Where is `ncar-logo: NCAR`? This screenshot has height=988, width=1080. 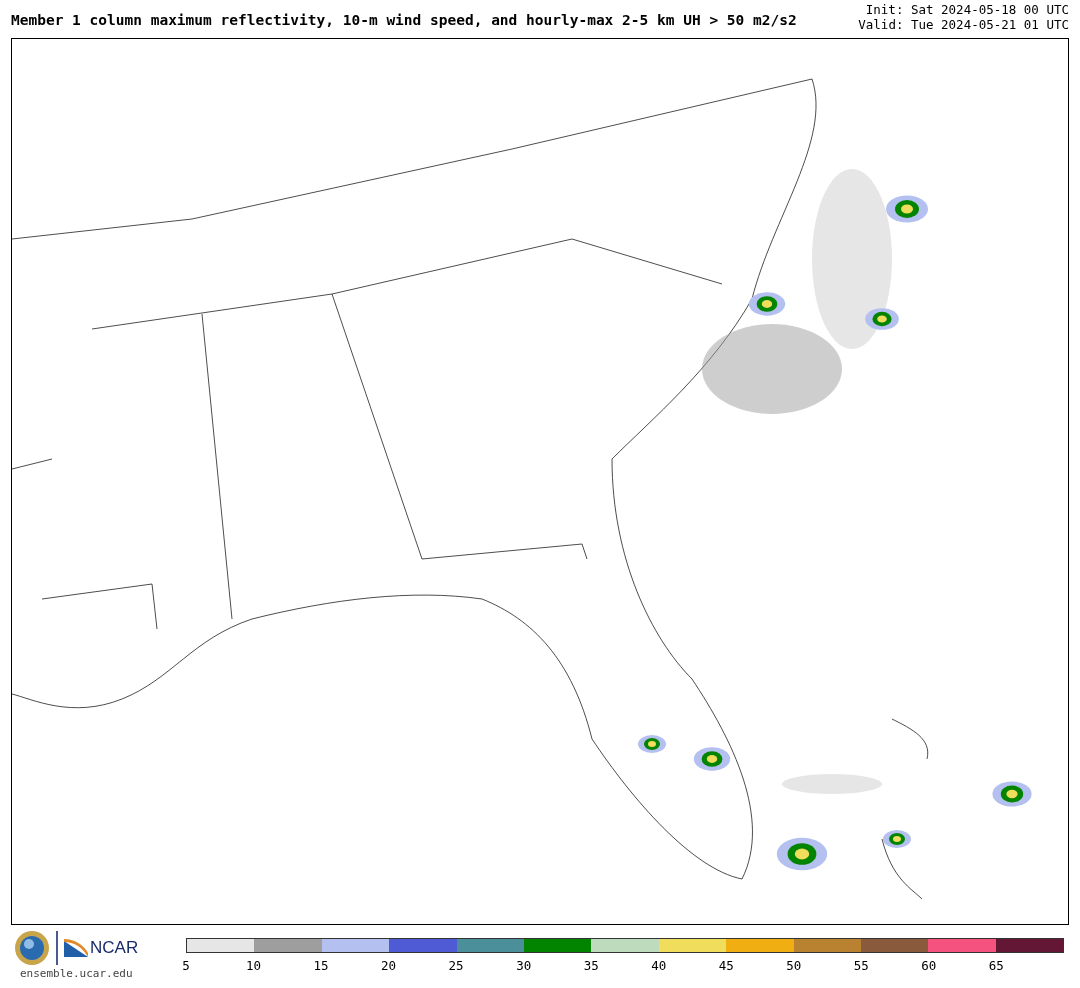 ncar-logo: NCAR is located at coordinates (101, 948).